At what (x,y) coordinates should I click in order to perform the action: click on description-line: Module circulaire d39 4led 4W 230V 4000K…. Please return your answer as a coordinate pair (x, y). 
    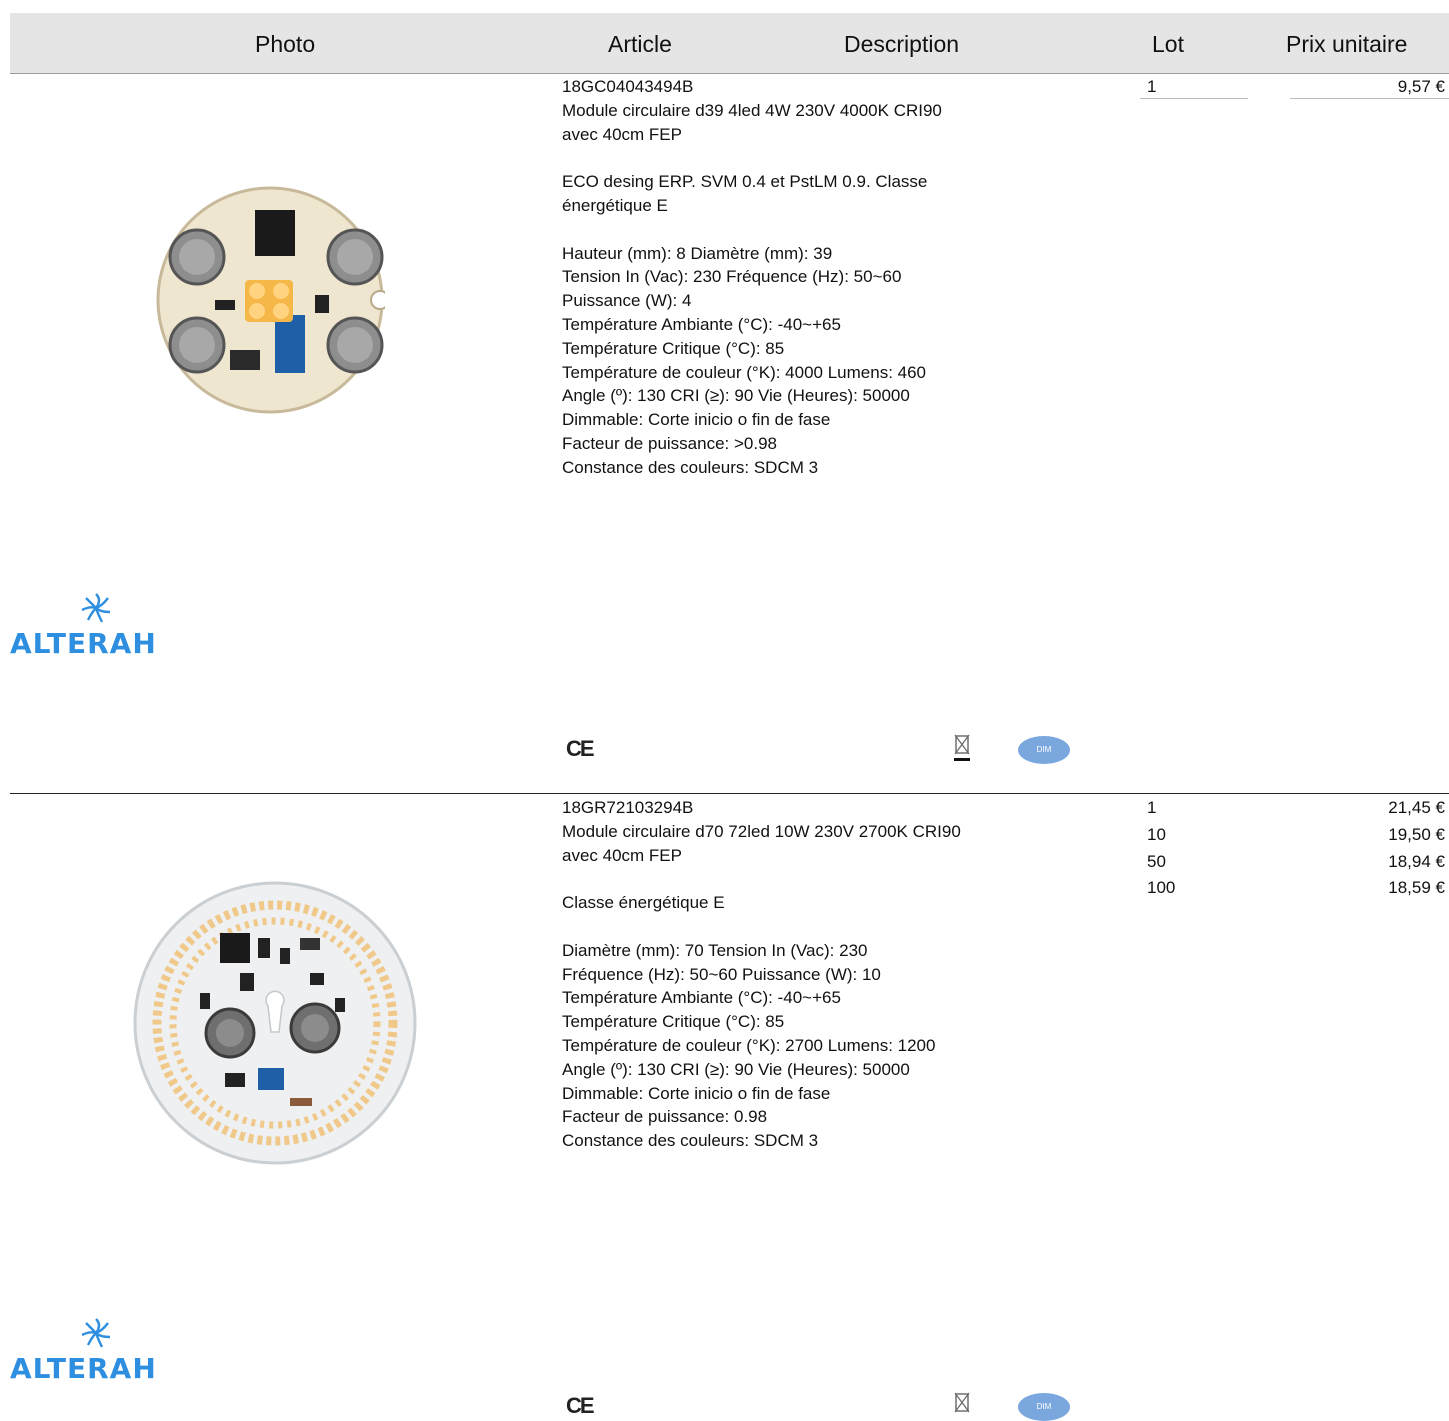
    Looking at the image, I should click on (752, 110).